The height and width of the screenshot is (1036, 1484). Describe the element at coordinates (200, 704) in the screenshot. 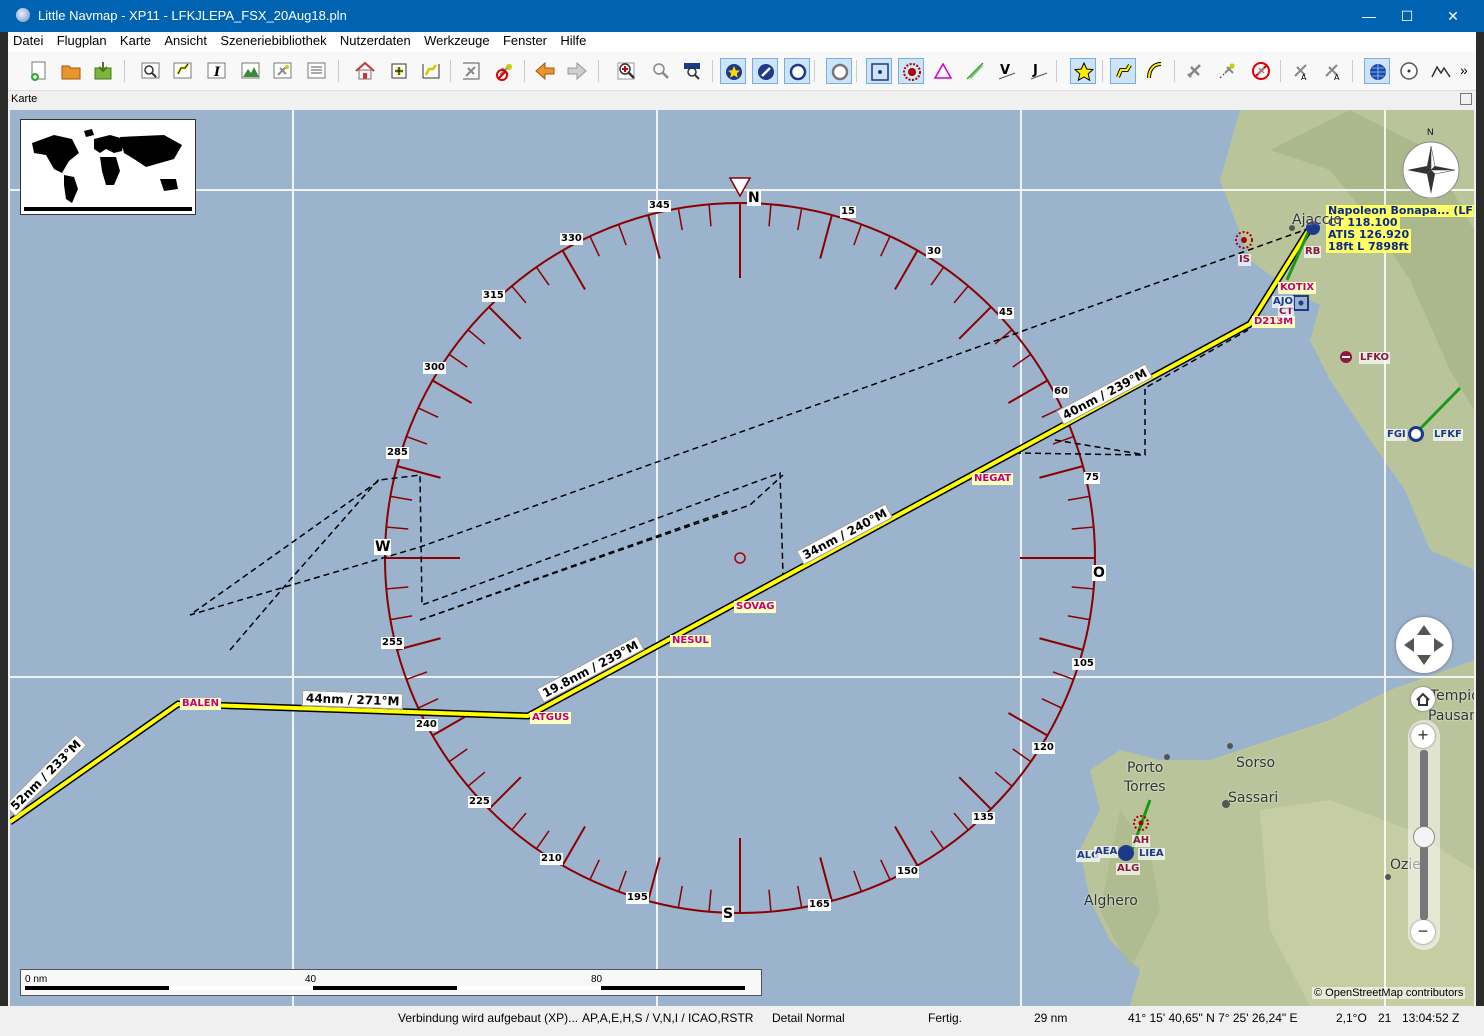

I see `waypoint-label: BALEN` at that location.